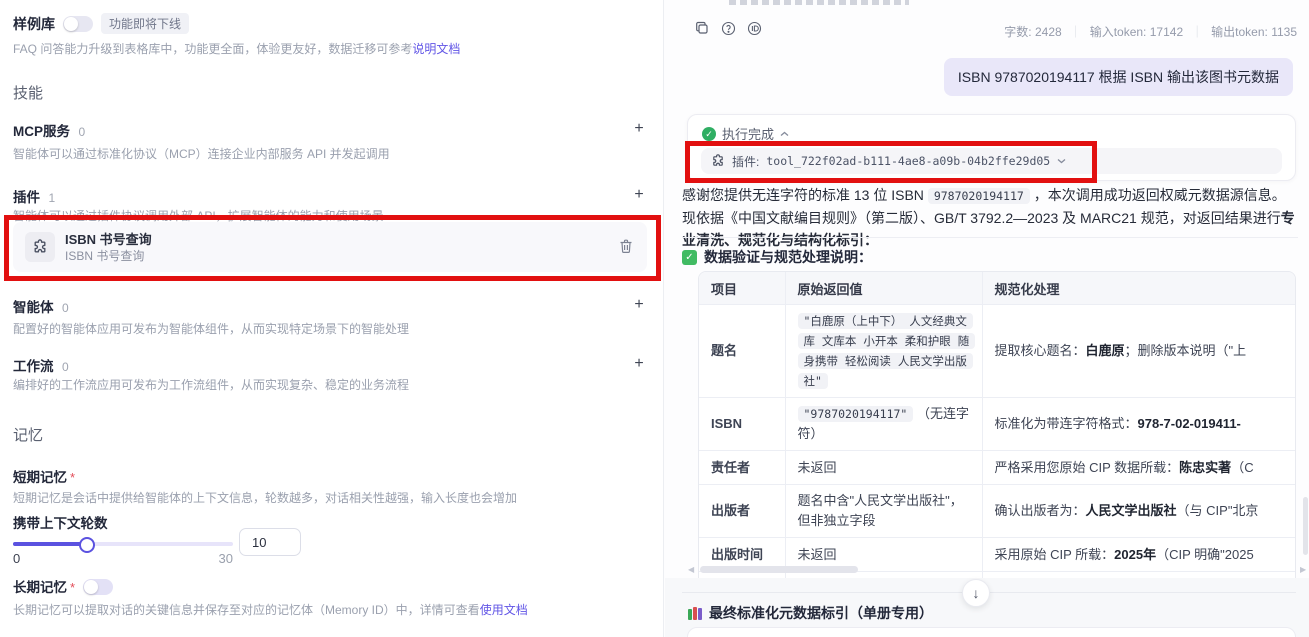 The image size is (1309, 637). What do you see at coordinates (65, 367) in the screenshot?
I see `workflows-count: 0` at bounding box center [65, 367].